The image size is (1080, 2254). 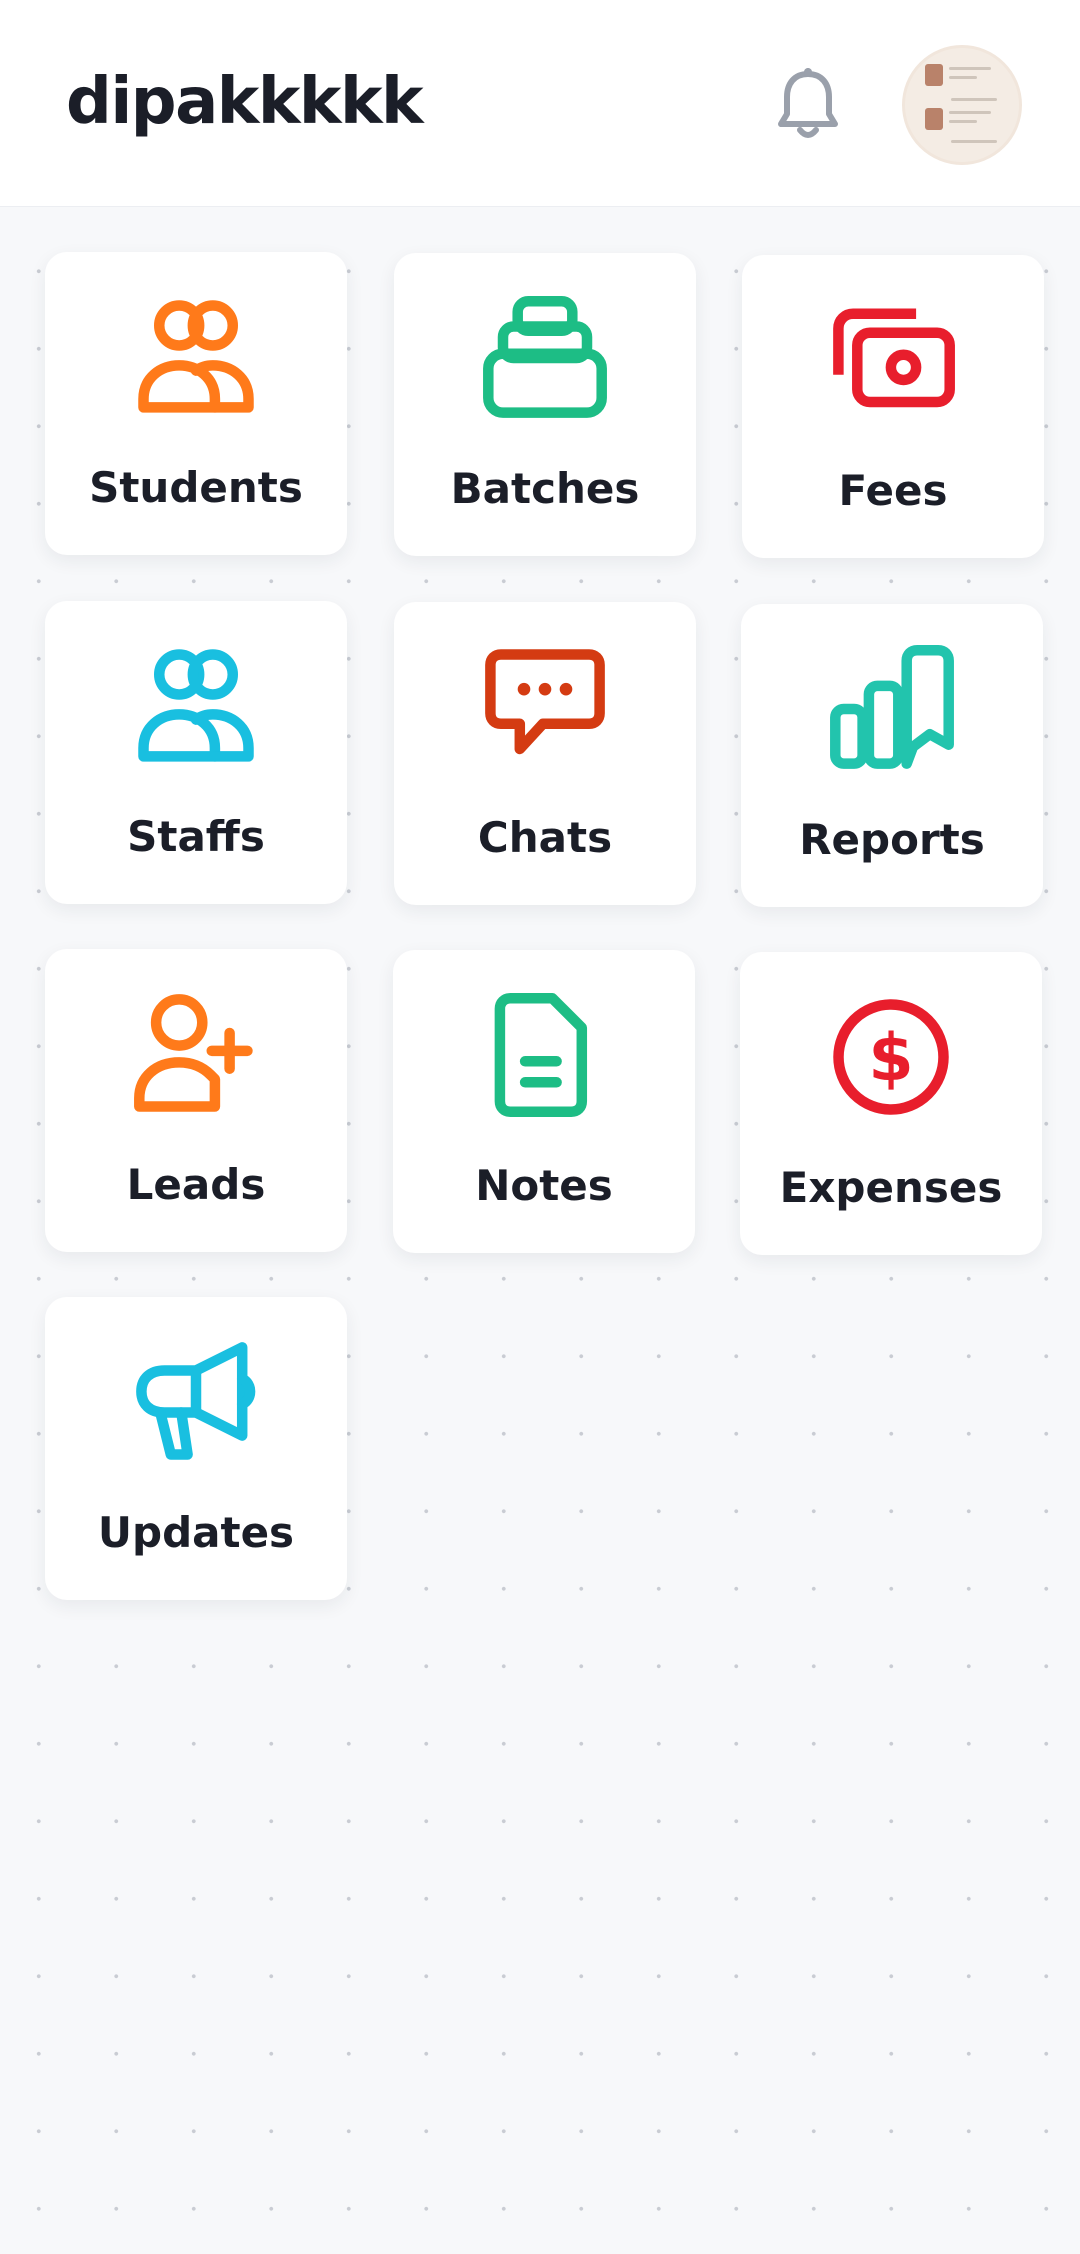 What do you see at coordinates (545, 837) in the screenshot?
I see `tile-label: Chats` at bounding box center [545, 837].